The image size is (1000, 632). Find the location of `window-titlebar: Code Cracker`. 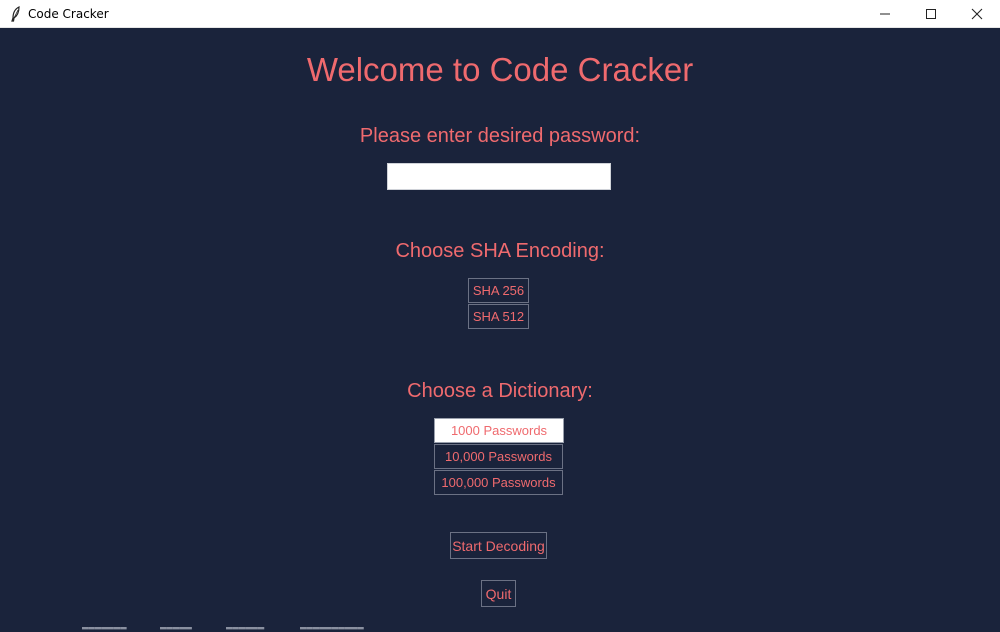

window-titlebar: Code Cracker is located at coordinates (500, 14).